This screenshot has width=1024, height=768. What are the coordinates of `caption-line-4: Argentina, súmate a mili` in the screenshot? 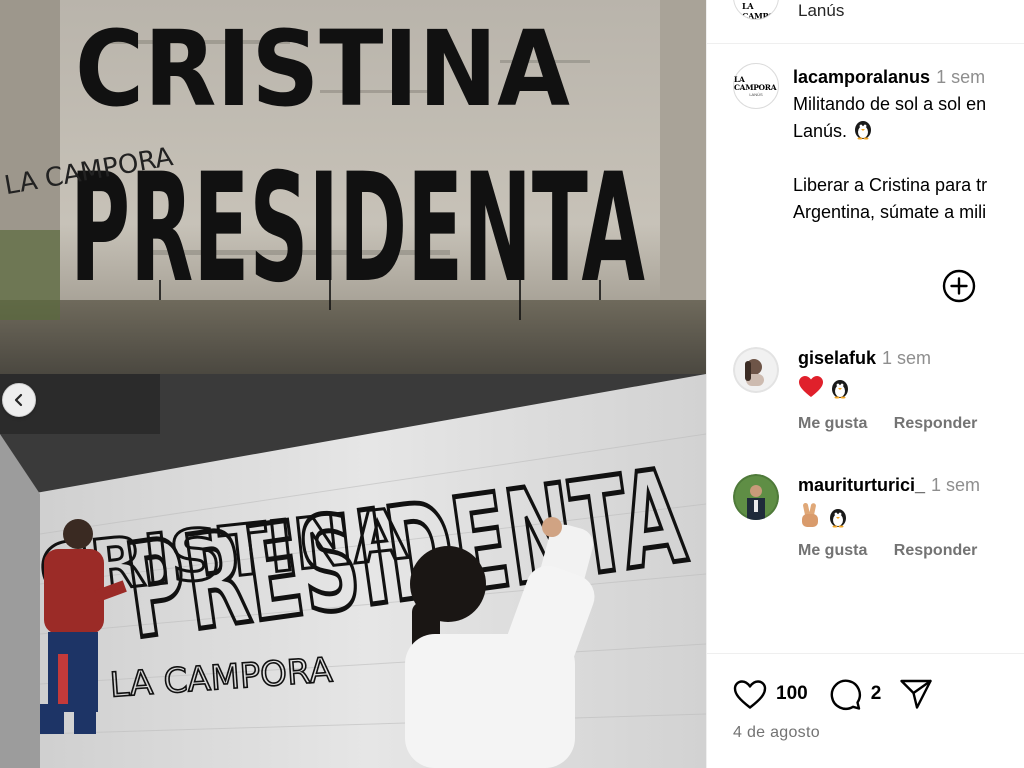 It's located at (890, 212).